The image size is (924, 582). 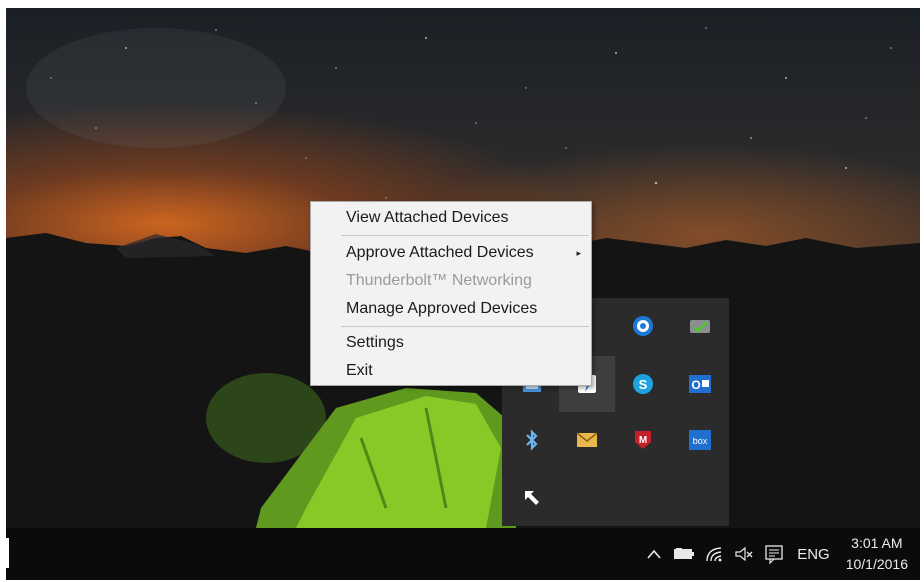 I want to click on svg-text: M, so click(x=643, y=440).